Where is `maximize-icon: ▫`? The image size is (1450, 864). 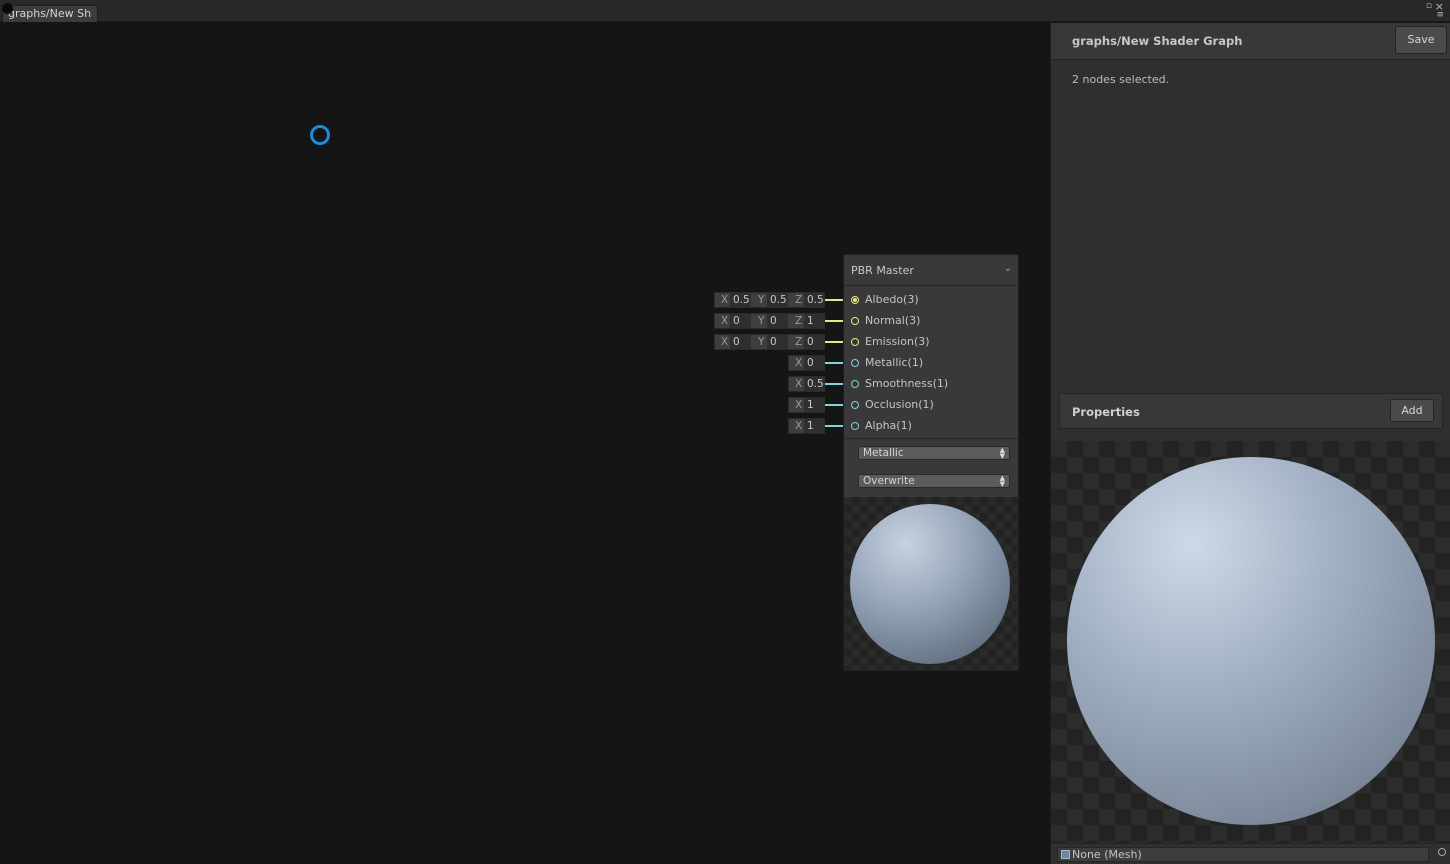 maximize-icon: ▫ is located at coordinates (1429, 6).